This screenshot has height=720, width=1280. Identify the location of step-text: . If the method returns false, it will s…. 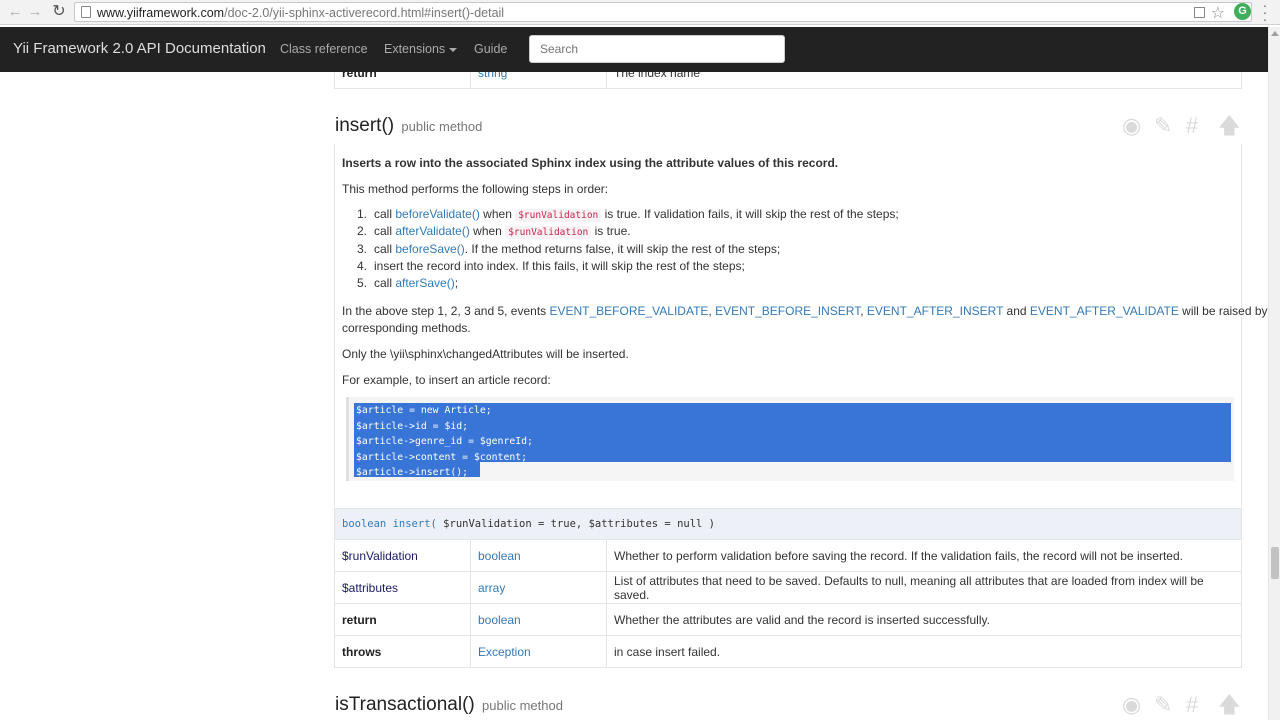
(622, 248).